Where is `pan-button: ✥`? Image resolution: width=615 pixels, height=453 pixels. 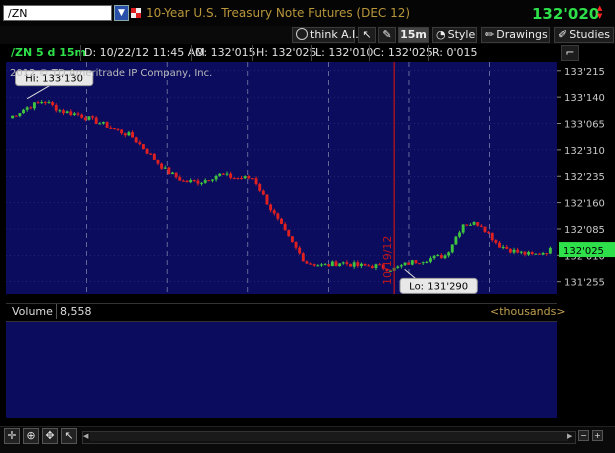 pan-button: ✥ is located at coordinates (50, 436).